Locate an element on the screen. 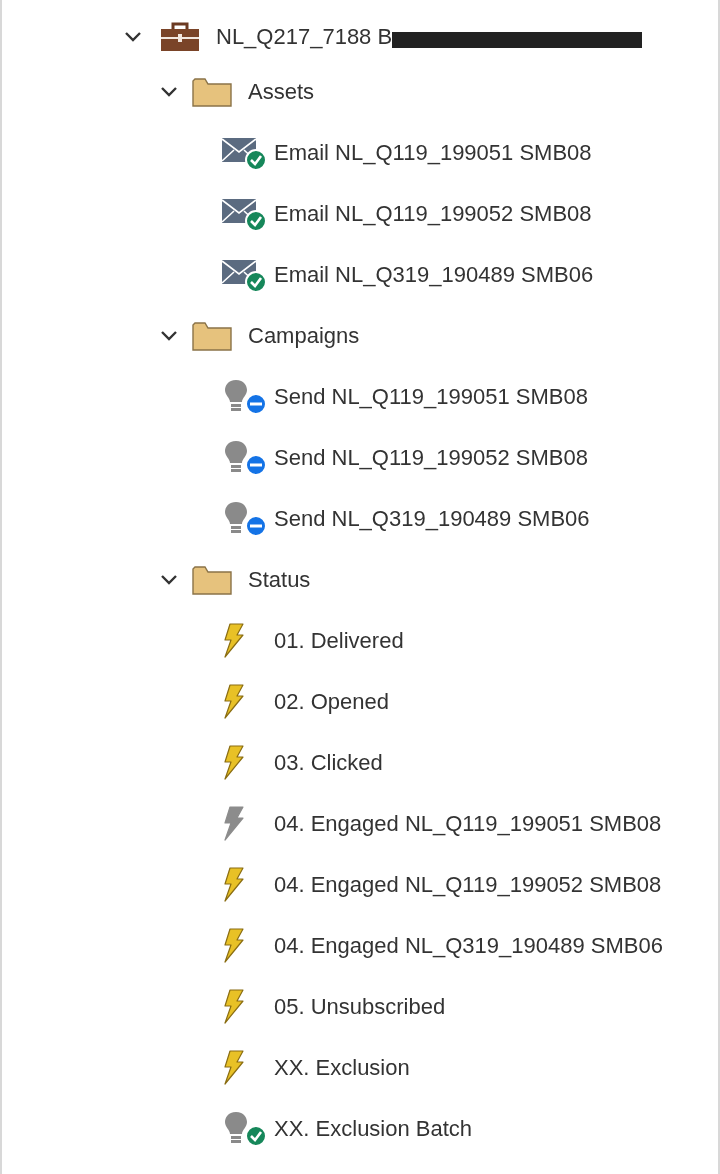 The width and height of the screenshot is (720, 1174). tree-item-label: Email NL_Q319_190489 SMB06 is located at coordinates (434, 274).